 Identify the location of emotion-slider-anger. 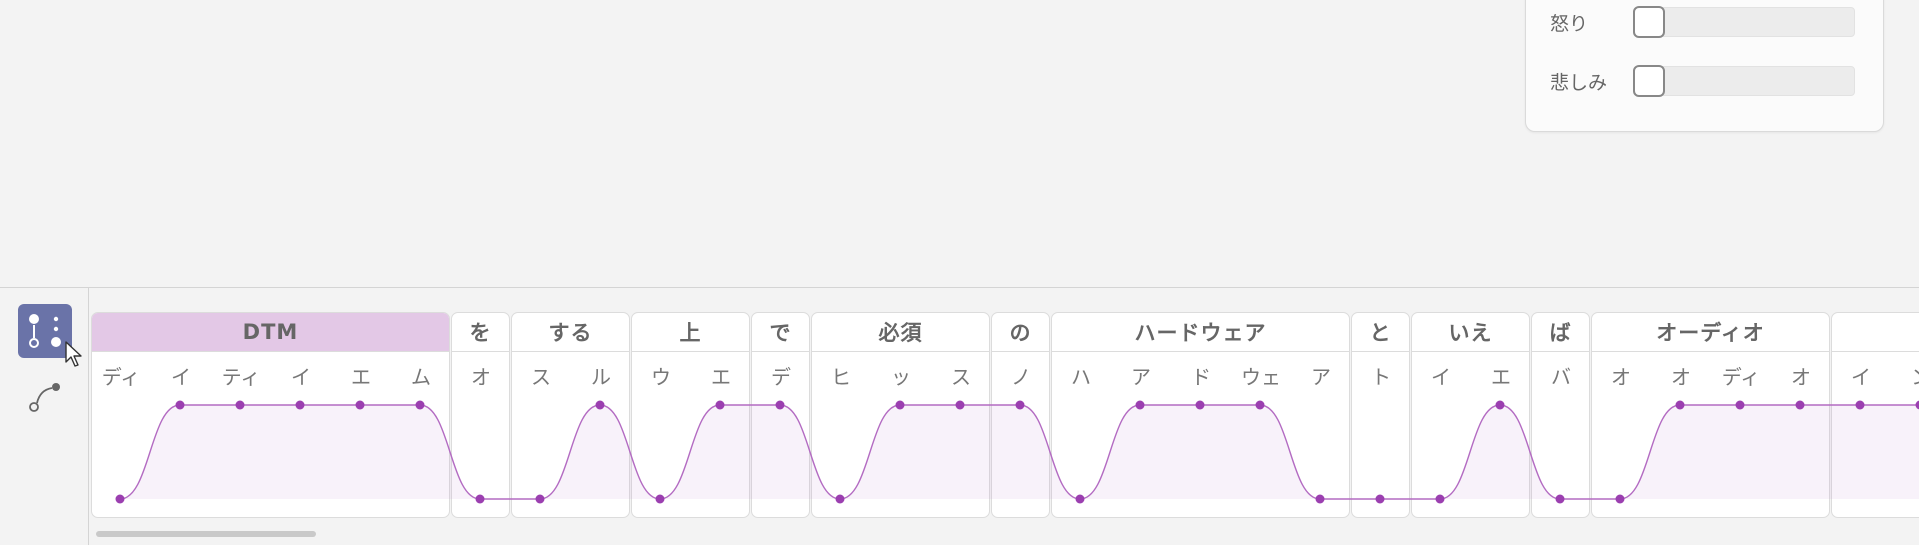
(1744, 22).